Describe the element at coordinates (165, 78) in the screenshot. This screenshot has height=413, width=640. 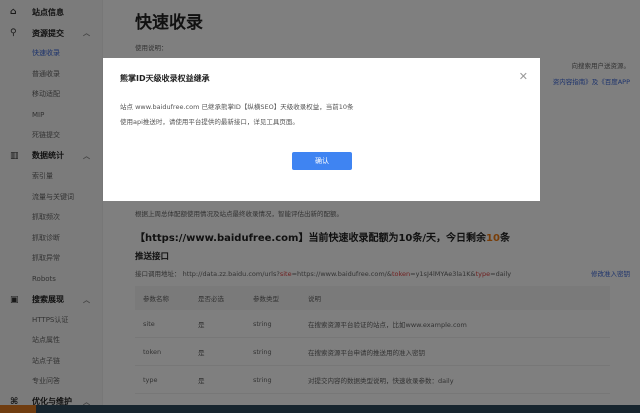
I see `dialog-title: 熊掌ID天级收录权益继承` at that location.